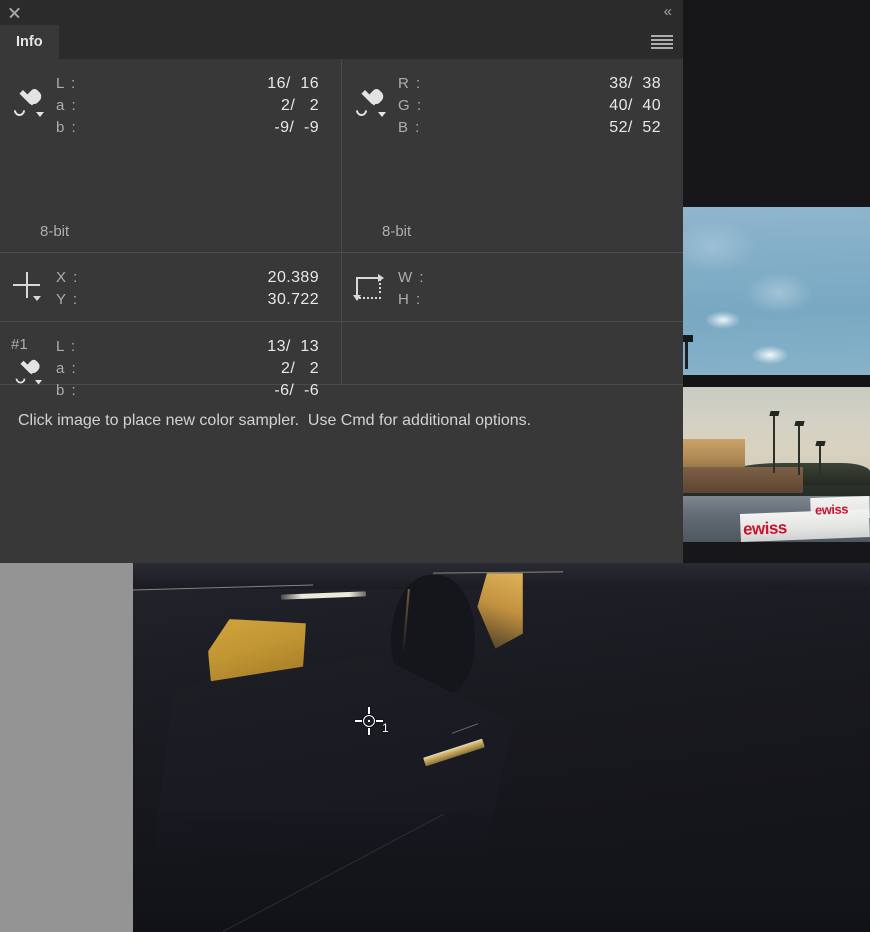 Image resolution: width=870 pixels, height=932 pixels. What do you see at coordinates (67, 127) in the screenshot?
I see `readout-label: b :` at bounding box center [67, 127].